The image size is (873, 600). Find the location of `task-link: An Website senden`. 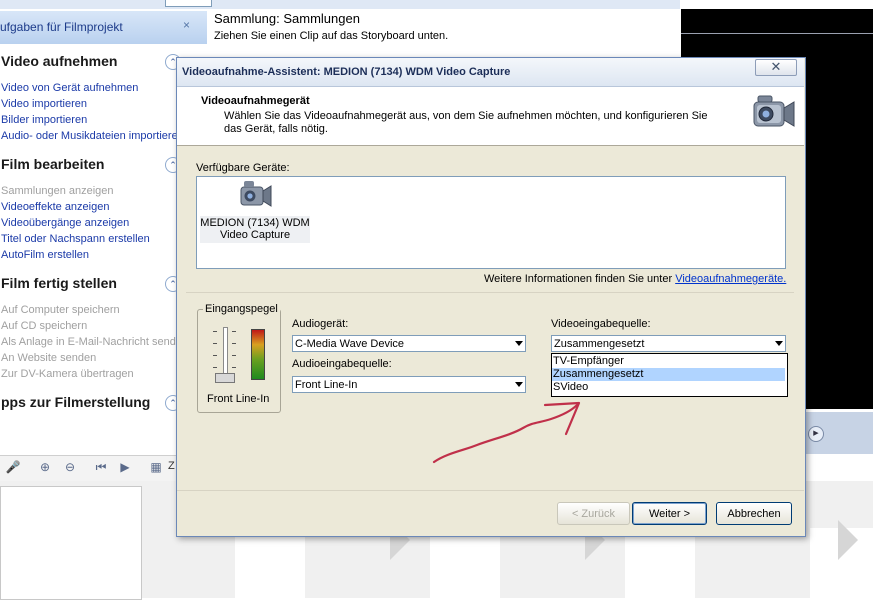

task-link: An Website senden is located at coordinates (49, 358).